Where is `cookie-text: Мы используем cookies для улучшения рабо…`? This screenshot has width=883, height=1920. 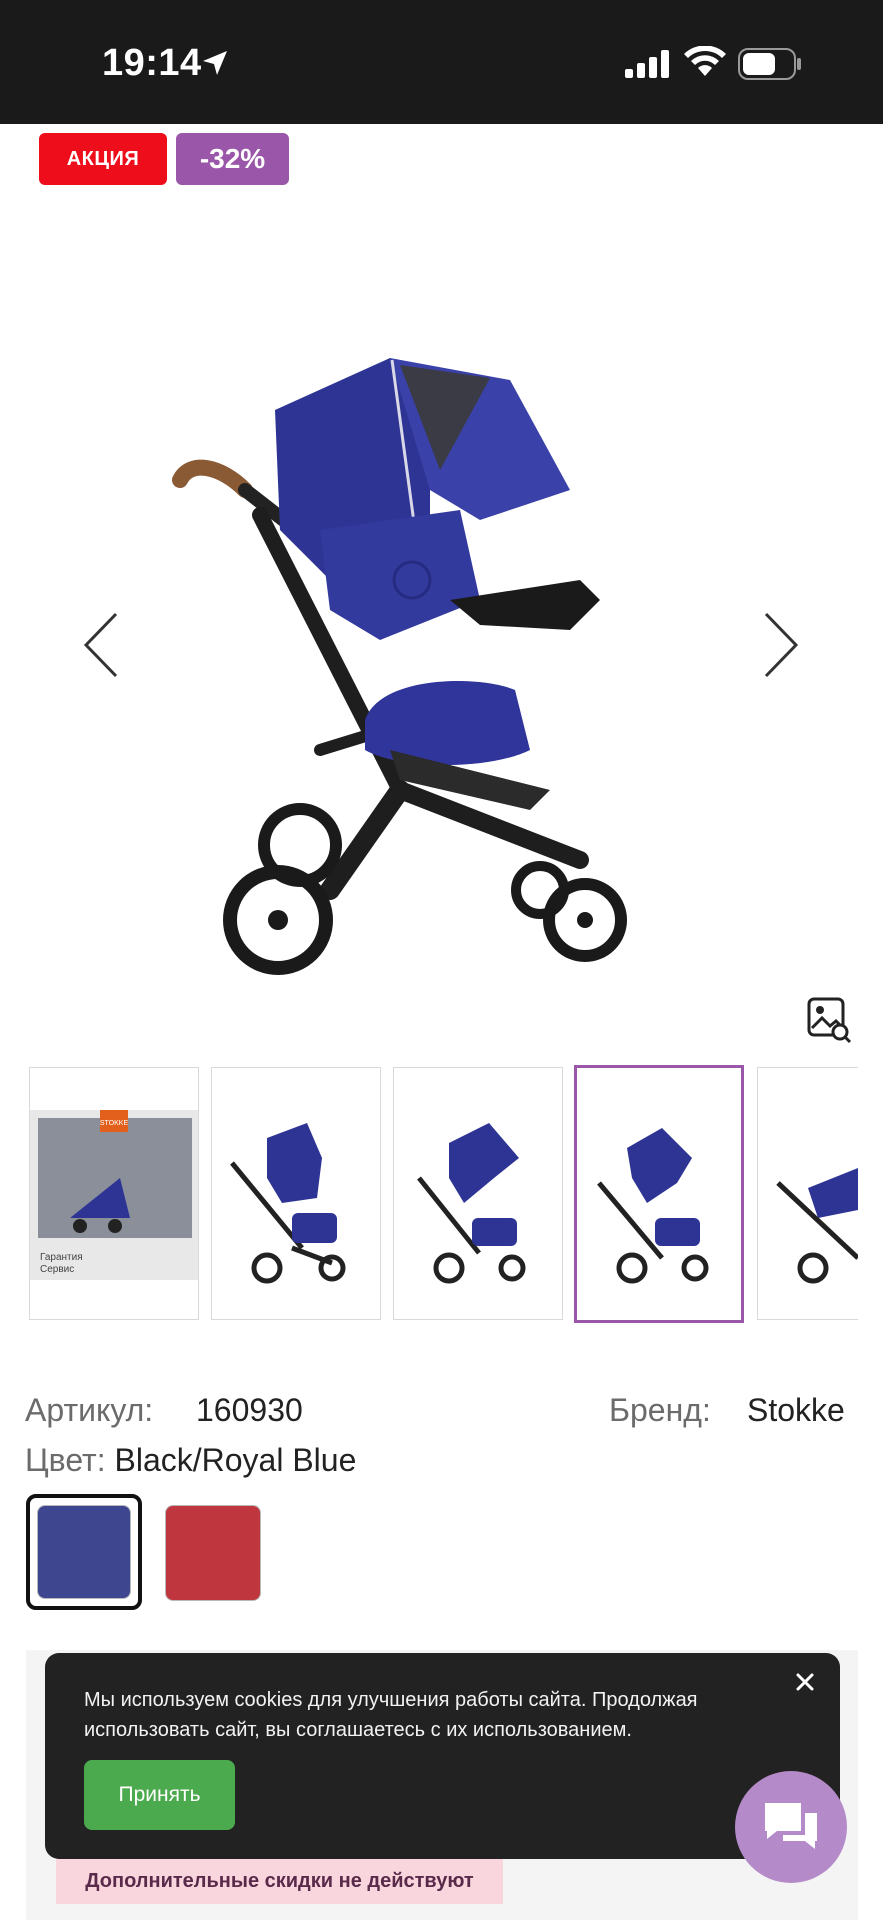
cookie-text: Мы используем cookies для улучшения рабо… is located at coordinates (391, 1715).